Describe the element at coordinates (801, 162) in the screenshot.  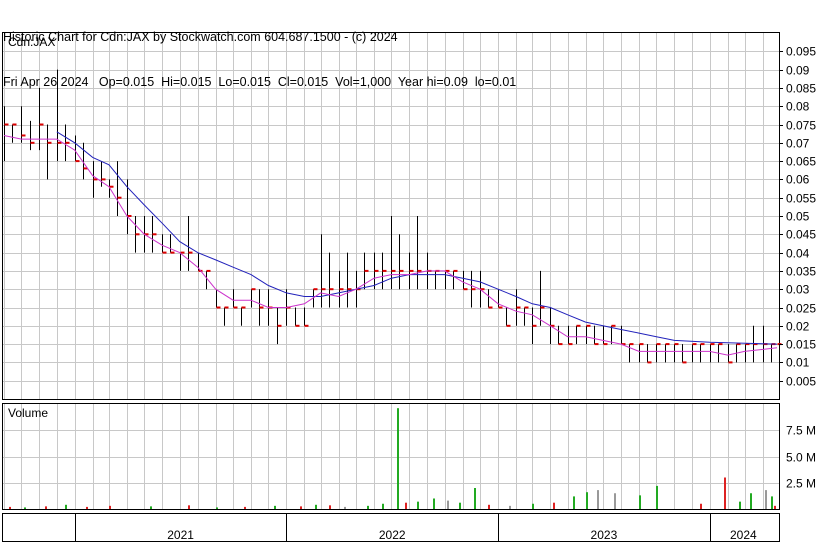
I see `price-y-tick-label: 0.065` at that location.